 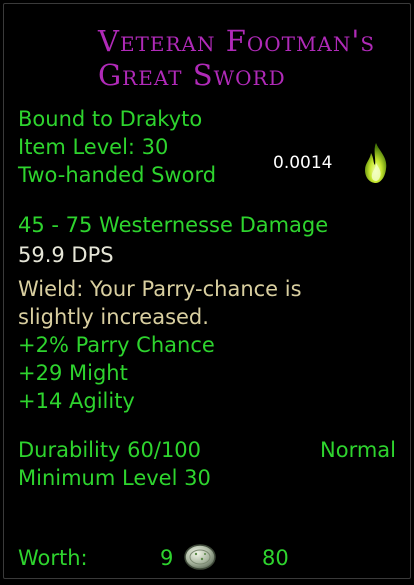 What do you see at coordinates (358, 450) in the screenshot?
I see `quality-text: Normal` at bounding box center [358, 450].